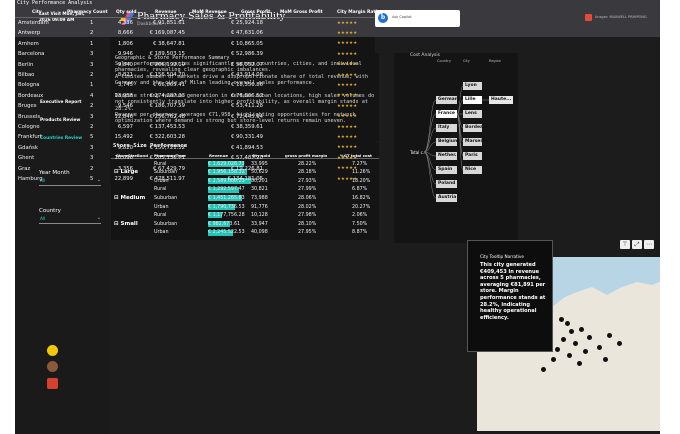  Describe the element at coordinates (446, 184) in the screenshot. I see `tree-node-country: Poland` at that location.